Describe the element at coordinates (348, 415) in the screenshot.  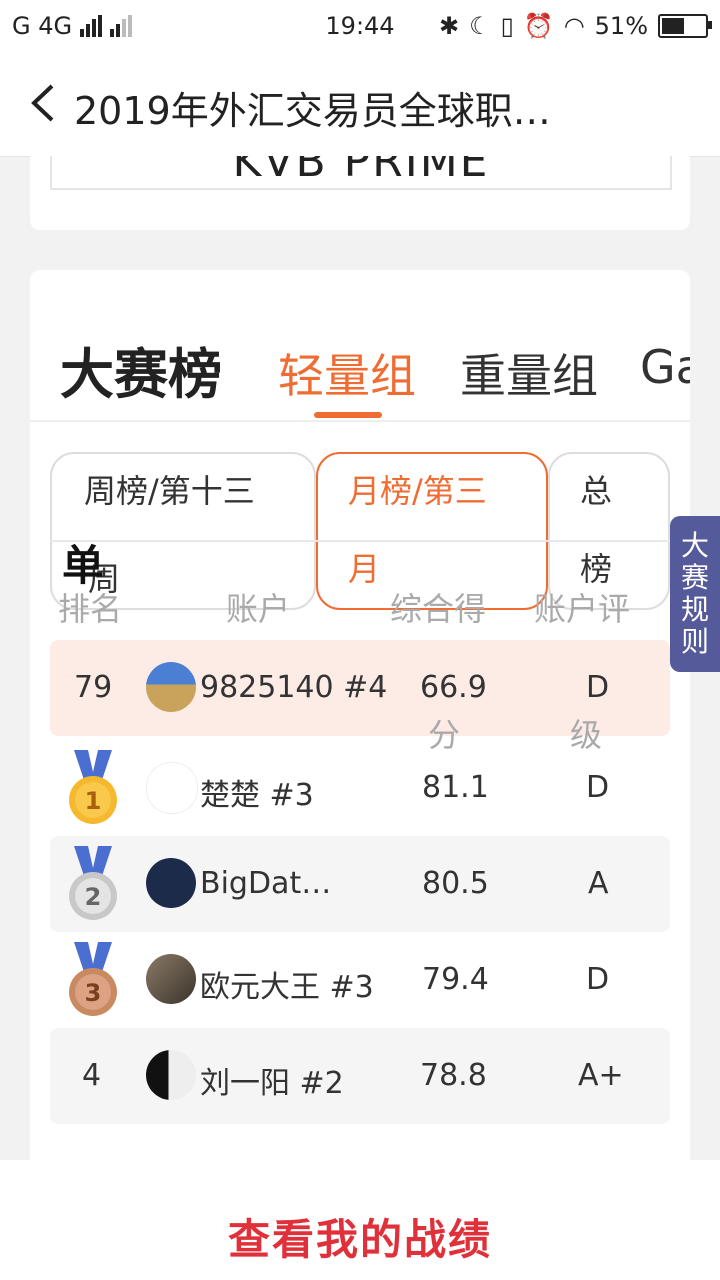
I see `active-tab-indicator` at that location.